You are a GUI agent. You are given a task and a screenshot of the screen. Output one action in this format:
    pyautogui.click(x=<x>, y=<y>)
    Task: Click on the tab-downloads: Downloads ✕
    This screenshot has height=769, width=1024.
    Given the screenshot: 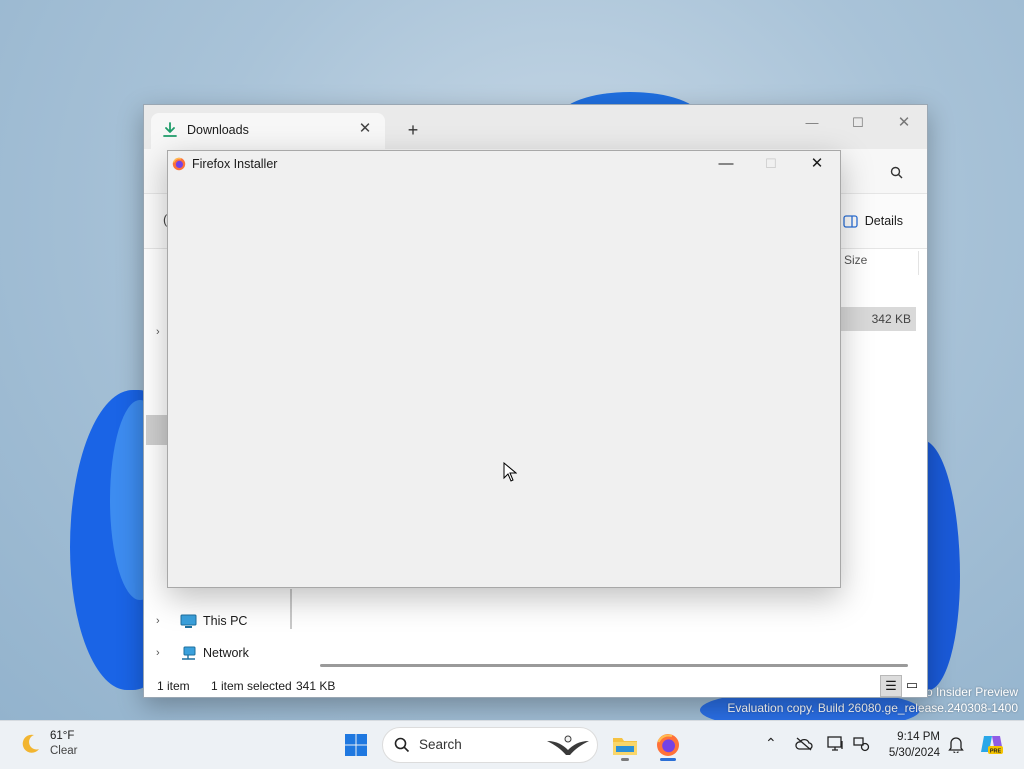 What is the action you would take?
    pyautogui.click(x=268, y=131)
    